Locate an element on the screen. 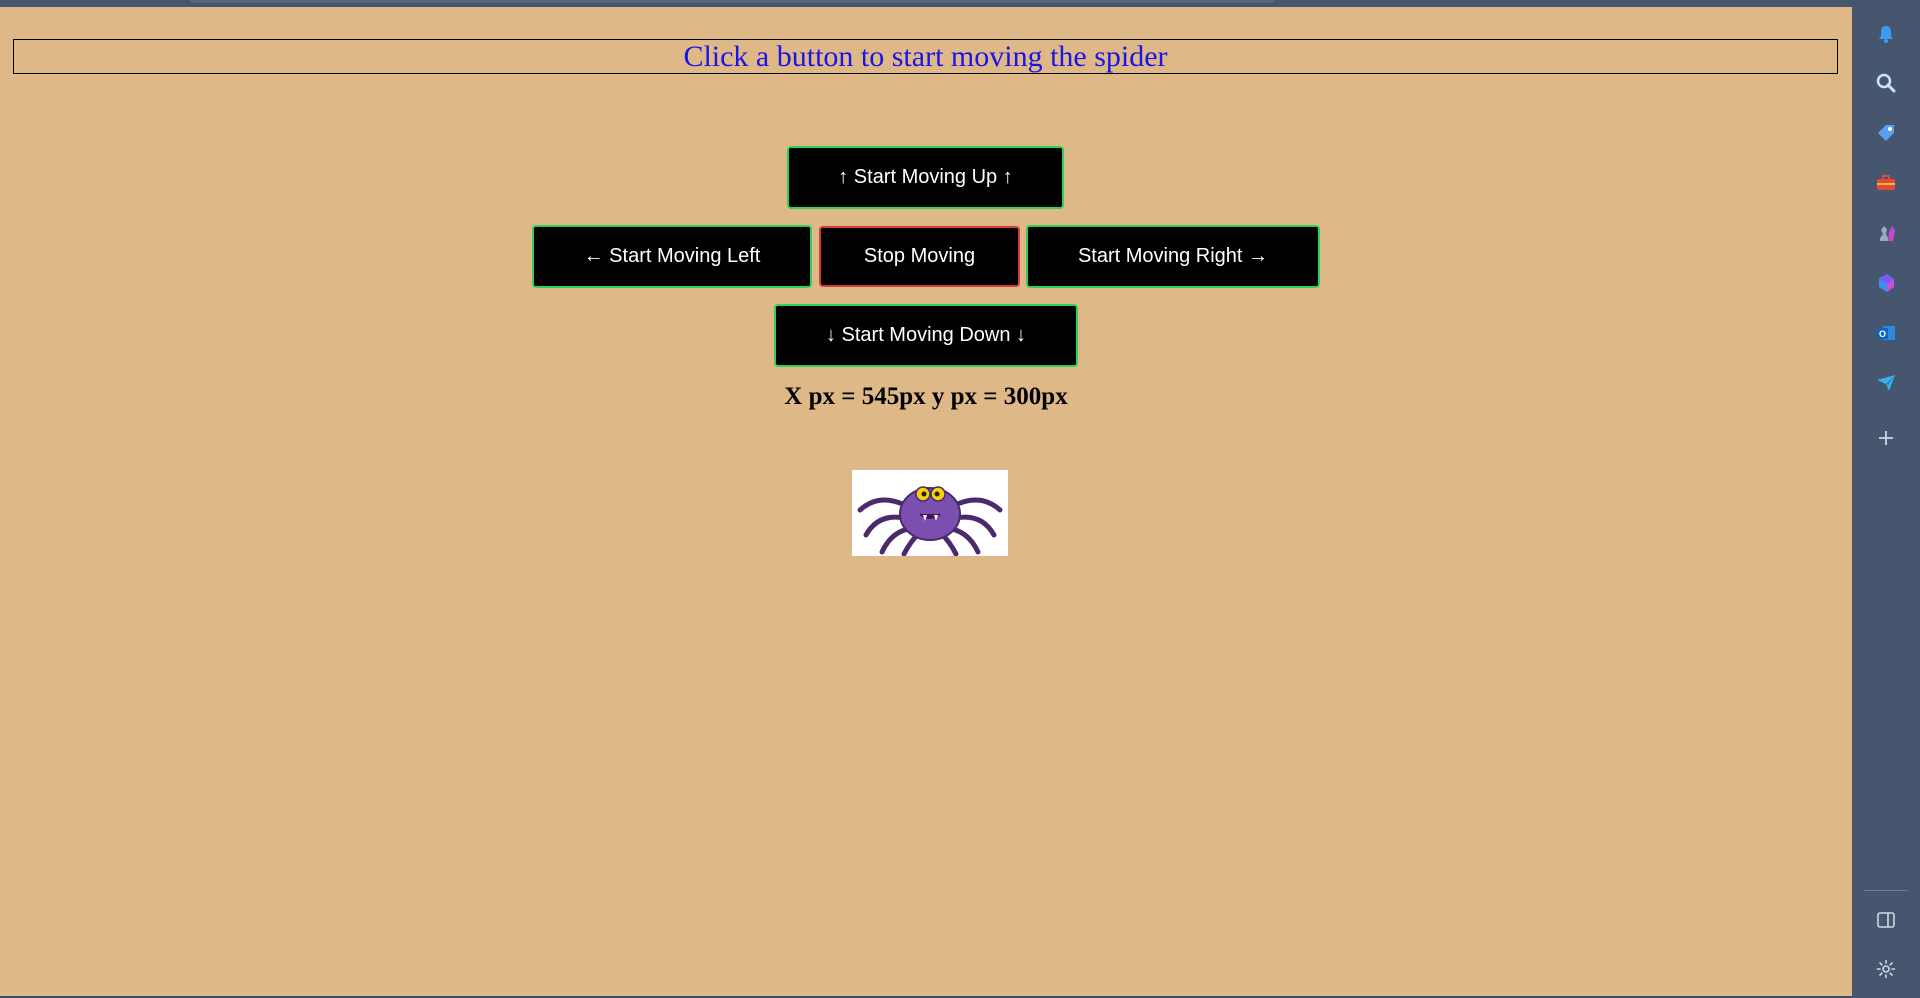 The image size is (1920, 998). stop-moving-button: Stop Moving is located at coordinates (919, 256).